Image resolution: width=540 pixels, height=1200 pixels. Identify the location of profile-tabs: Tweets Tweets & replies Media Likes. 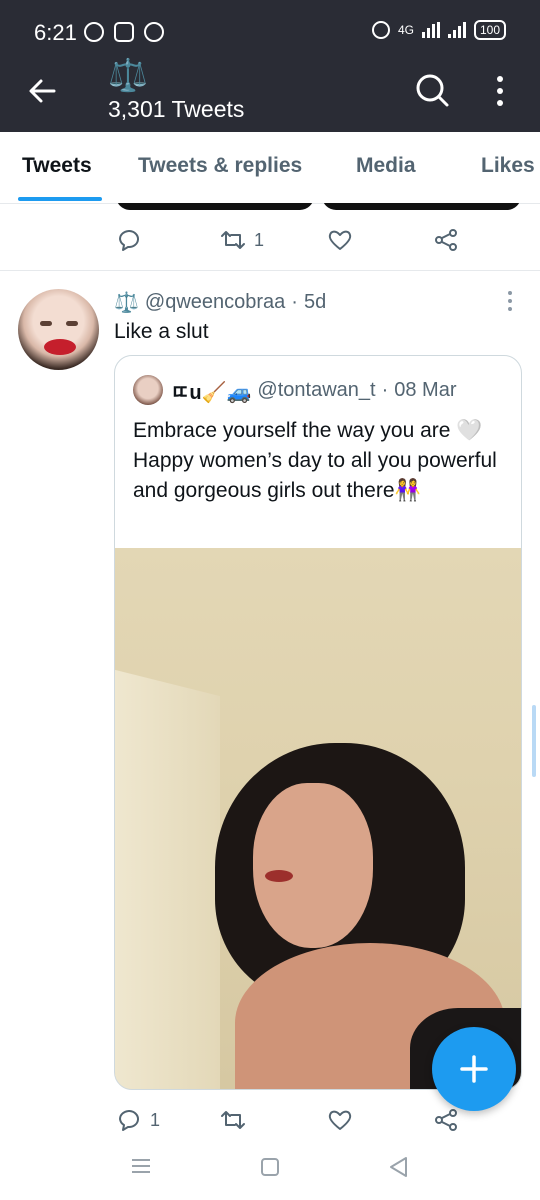
(270, 168).